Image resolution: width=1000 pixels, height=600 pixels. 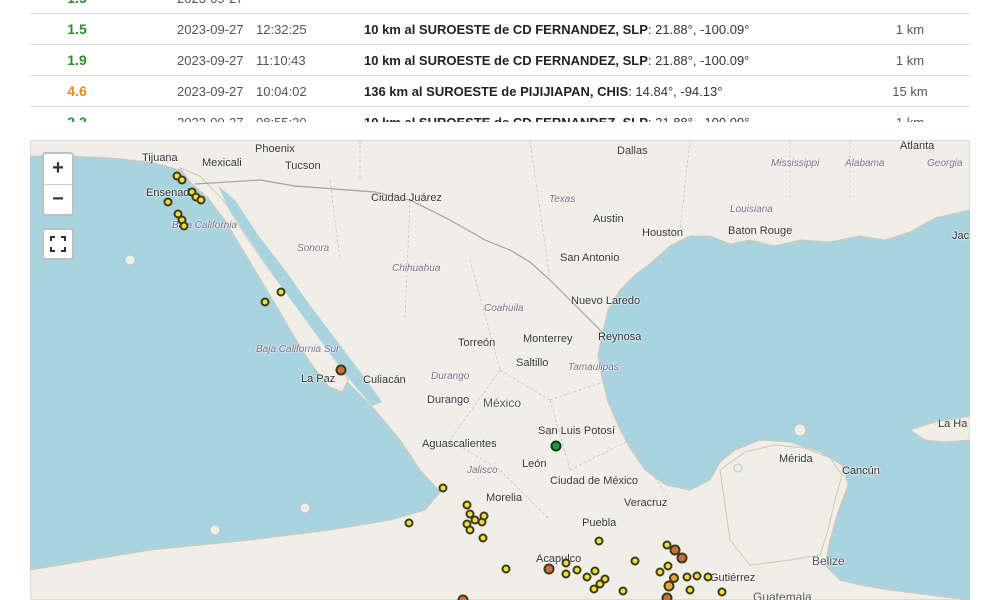 I want to click on map-label-state: Baja California Sur, so click(x=298, y=349).